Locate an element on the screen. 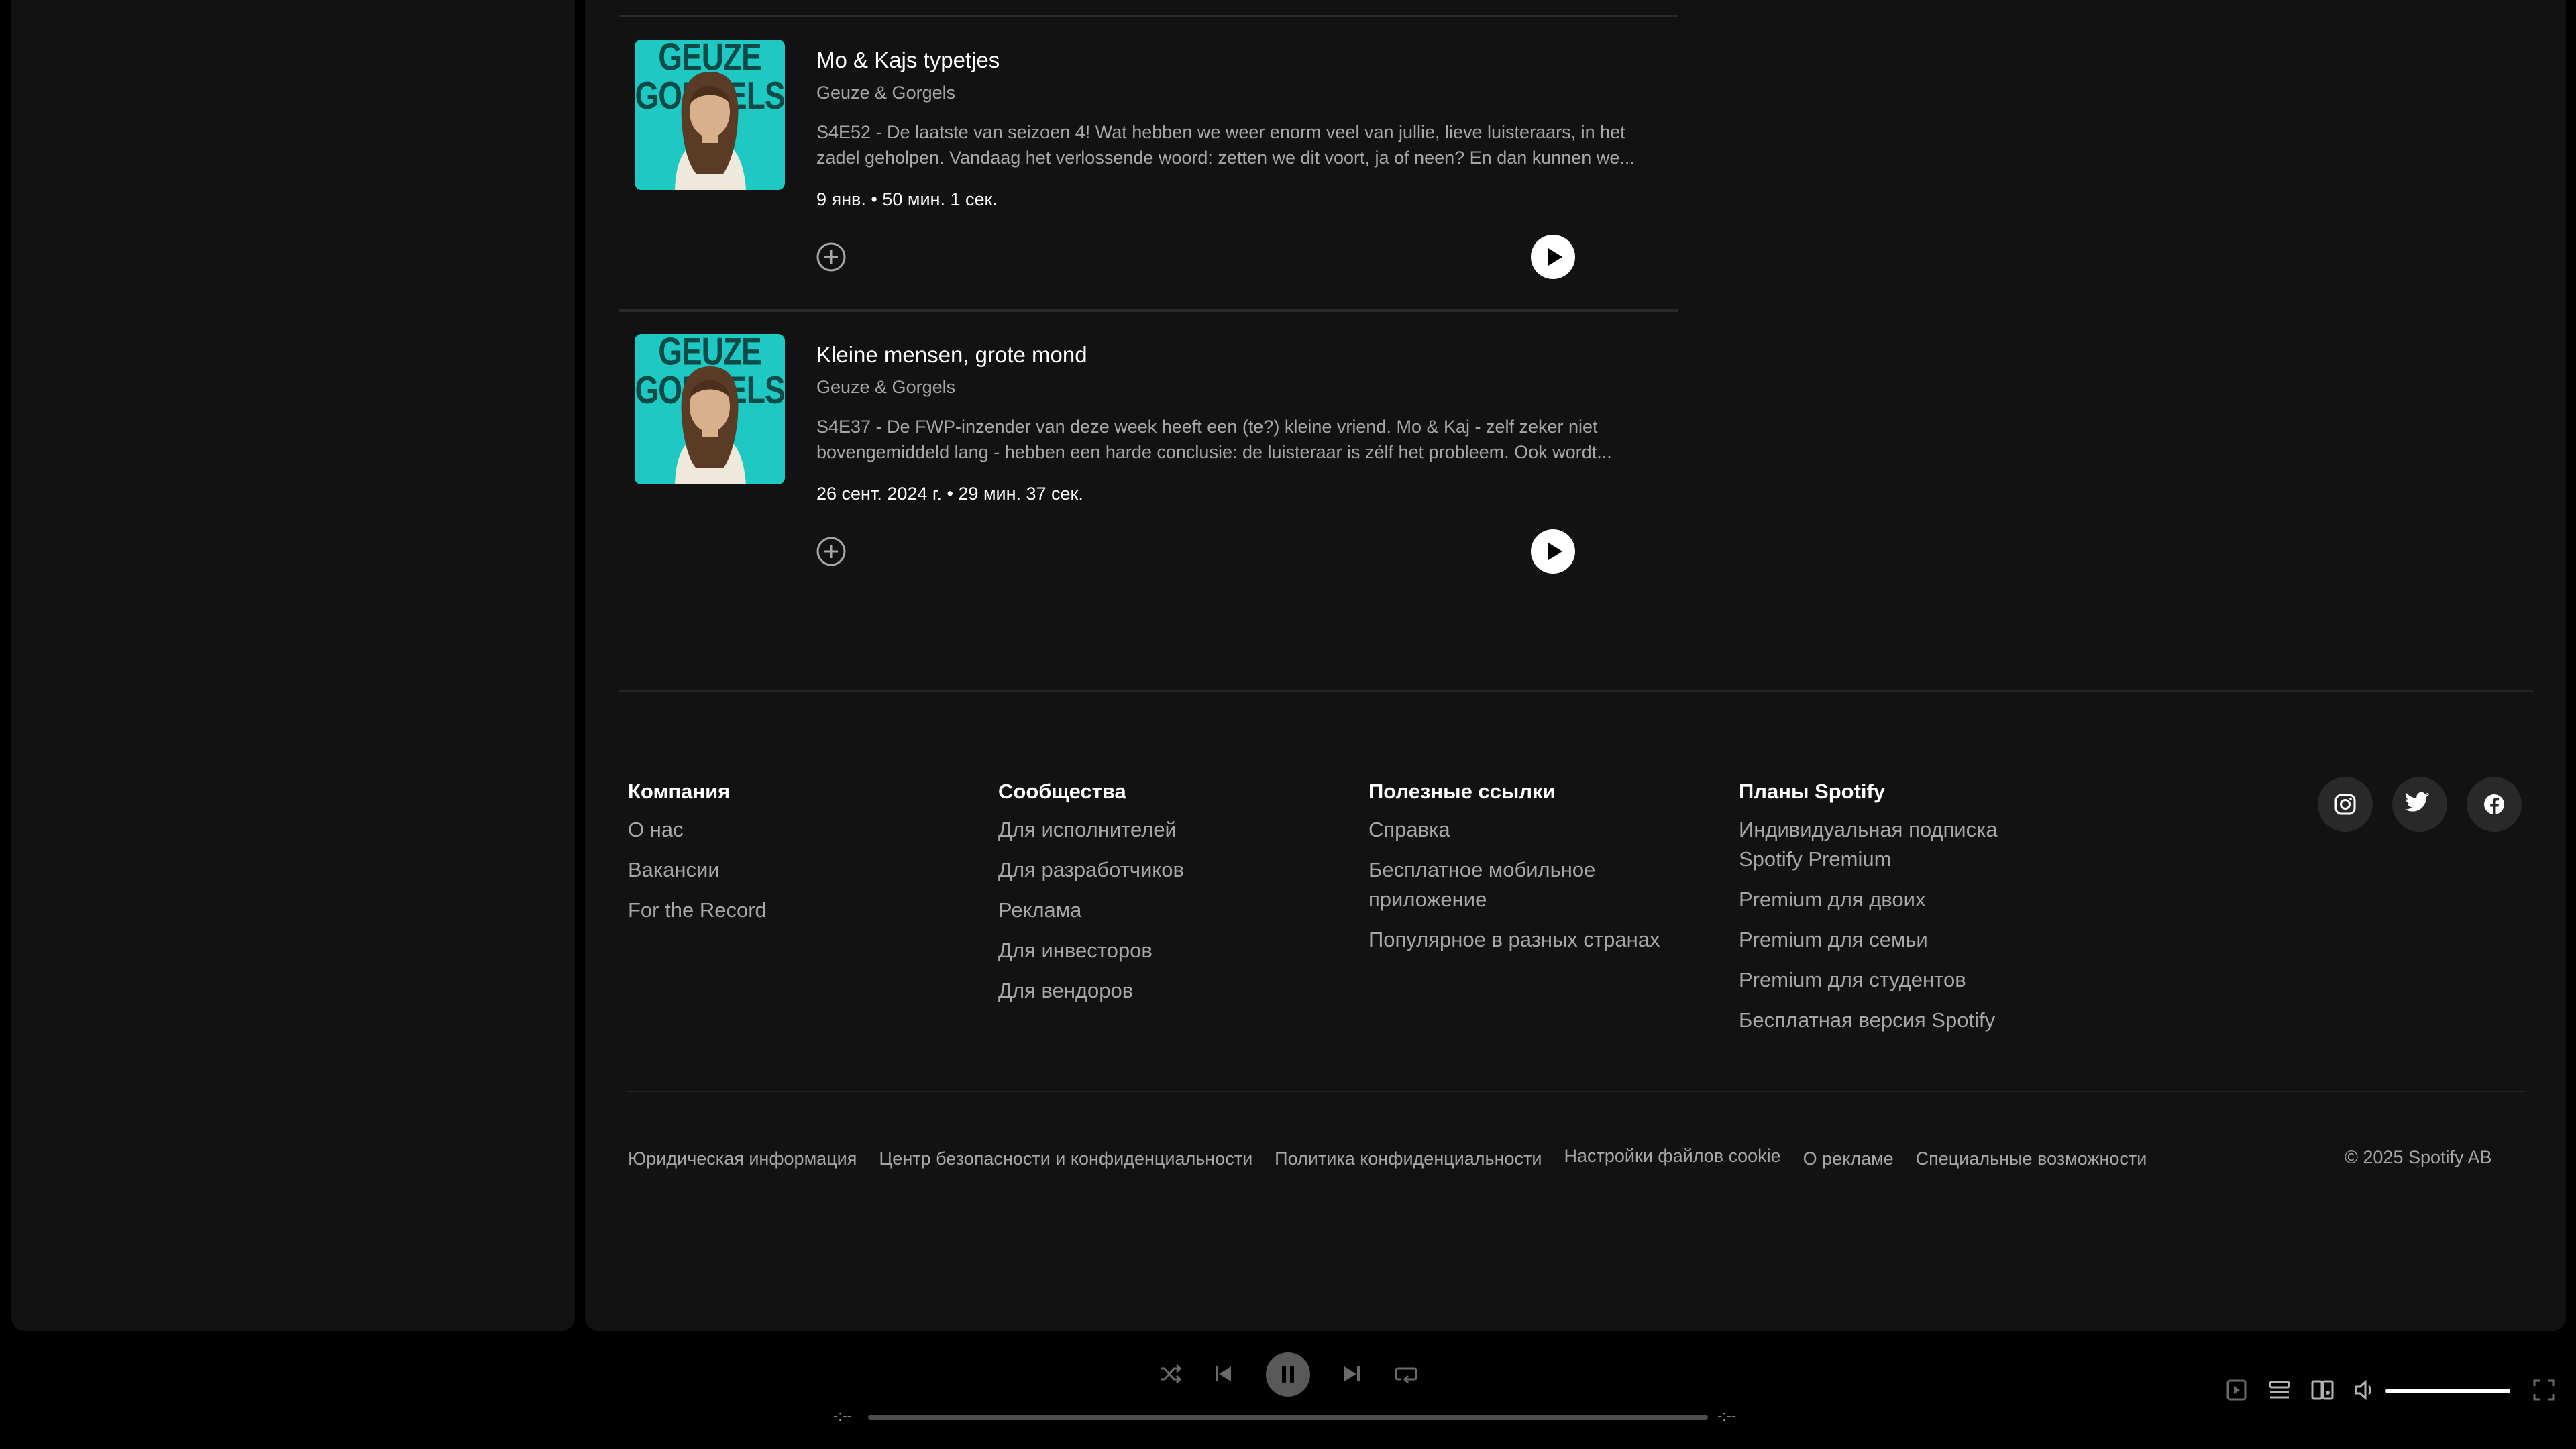 The height and width of the screenshot is (1449, 2576). volume-icon is located at coordinates (2363, 1390).